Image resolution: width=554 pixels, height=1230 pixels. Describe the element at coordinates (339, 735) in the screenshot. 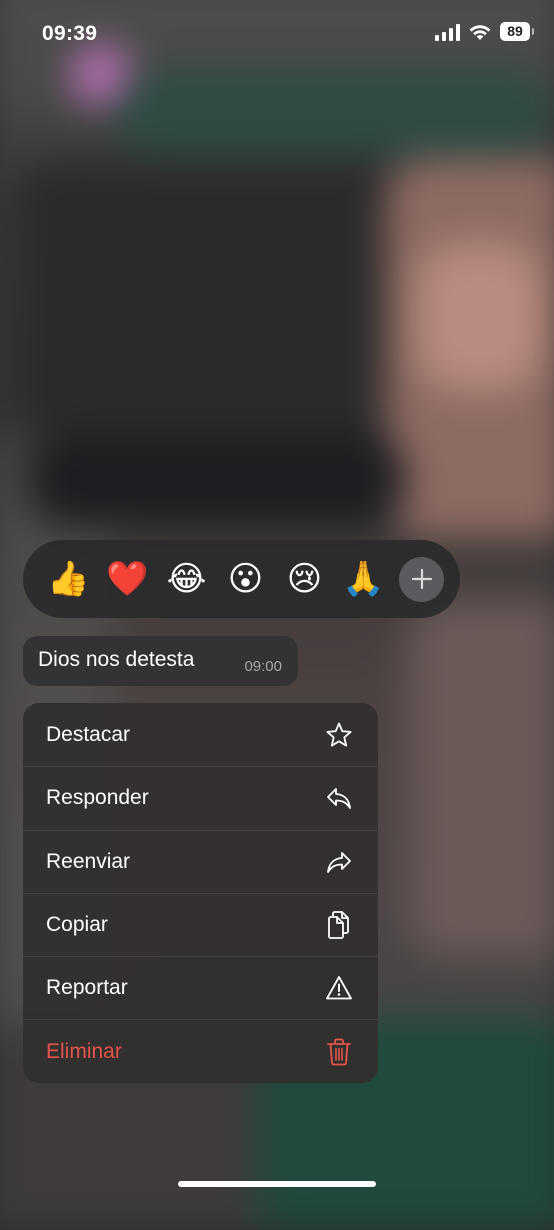

I see `star-icon` at that location.